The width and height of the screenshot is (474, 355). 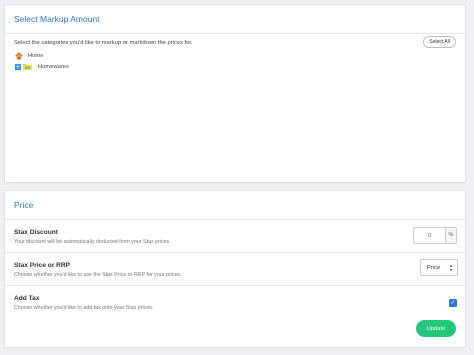 What do you see at coordinates (36, 55) in the screenshot?
I see `tree-node-label: Home` at bounding box center [36, 55].